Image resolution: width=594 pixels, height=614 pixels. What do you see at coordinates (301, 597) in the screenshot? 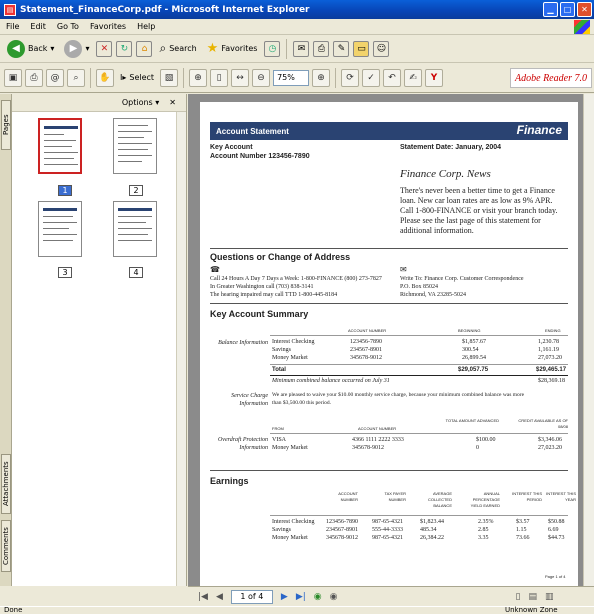
I see `last-page-icon: ▶|` at bounding box center [301, 597].